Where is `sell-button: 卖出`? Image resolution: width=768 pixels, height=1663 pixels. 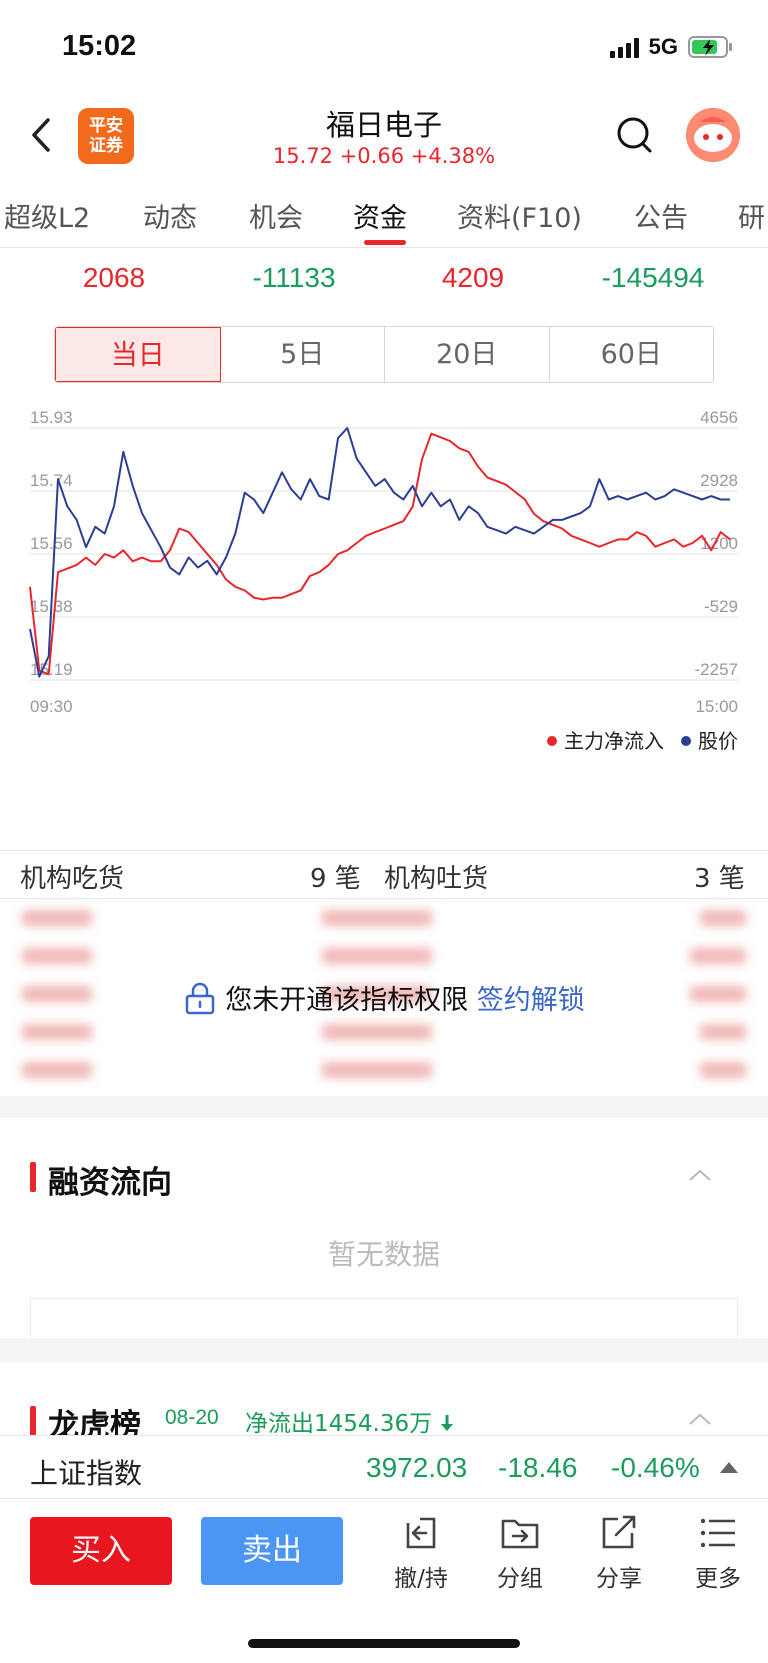 sell-button: 卖出 is located at coordinates (272, 1551).